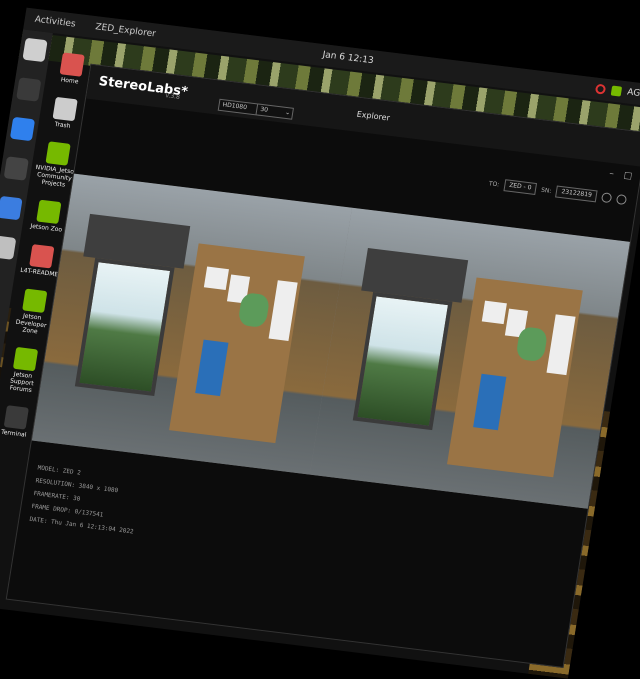  I want to click on desktop-icon-label: NVIDIA_Jetson Community Projects, so click(57, 176).